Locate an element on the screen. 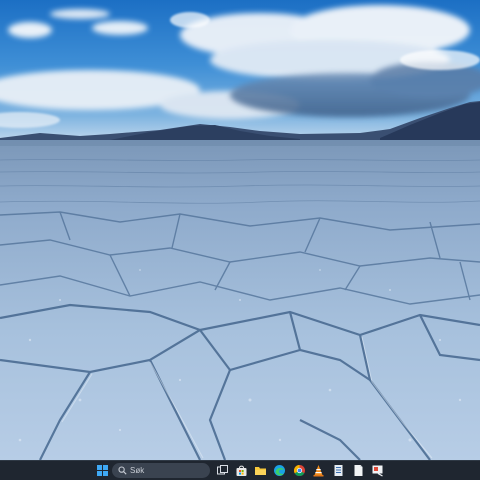 This screenshot has width=480, height=480. edge-browser-icon is located at coordinates (279, 470).